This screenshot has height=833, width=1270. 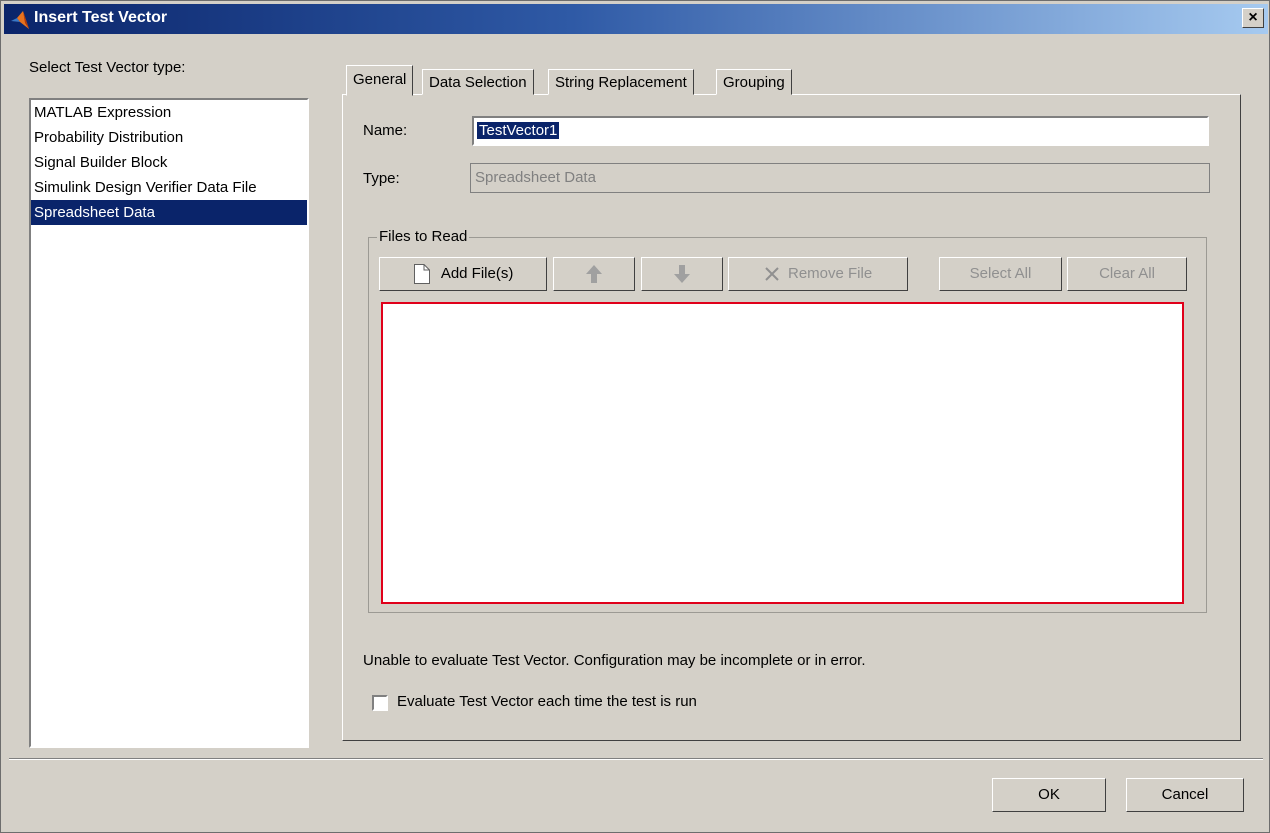 What do you see at coordinates (478, 82) in the screenshot?
I see `tab-data-selection: Data Selection` at bounding box center [478, 82].